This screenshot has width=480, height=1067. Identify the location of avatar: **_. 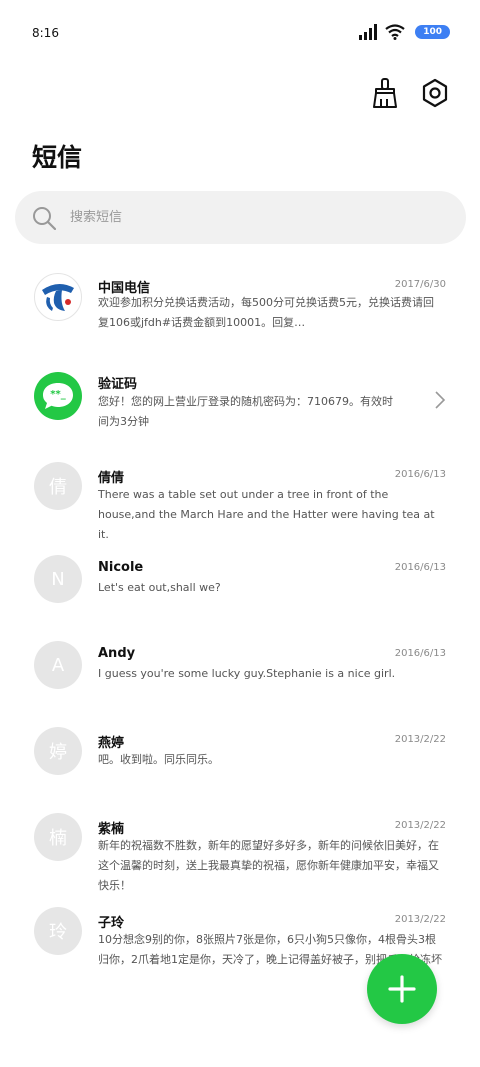
(58, 396).